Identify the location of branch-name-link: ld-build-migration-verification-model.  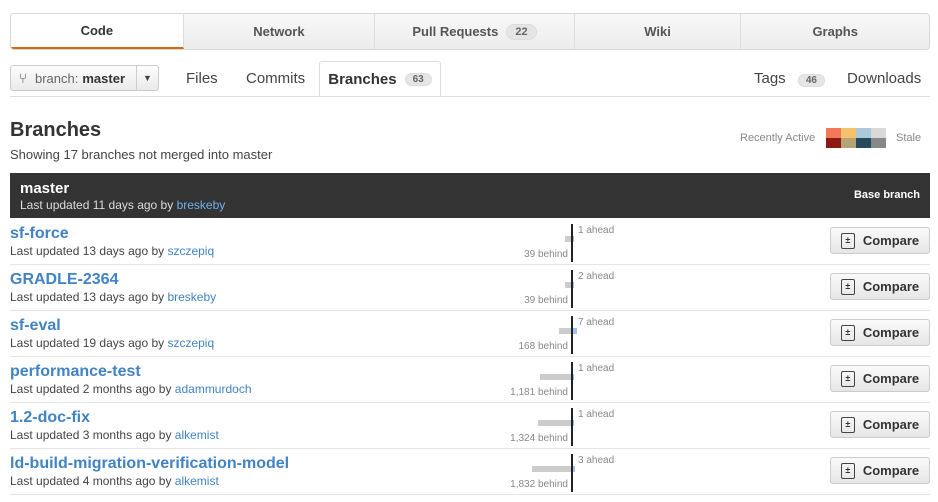
(149, 464).